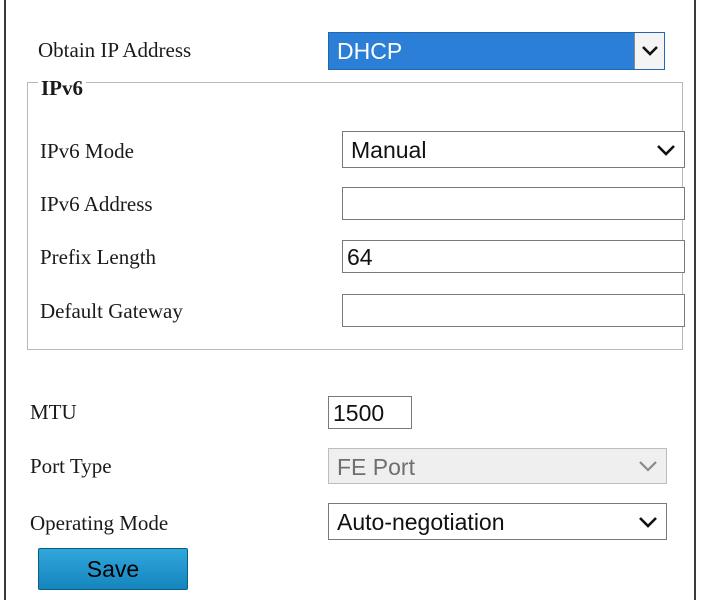 Image resolution: width=702 pixels, height=600 pixels. Describe the element at coordinates (513, 149) in the screenshot. I see `ipv6-mode-select: Manual` at that location.